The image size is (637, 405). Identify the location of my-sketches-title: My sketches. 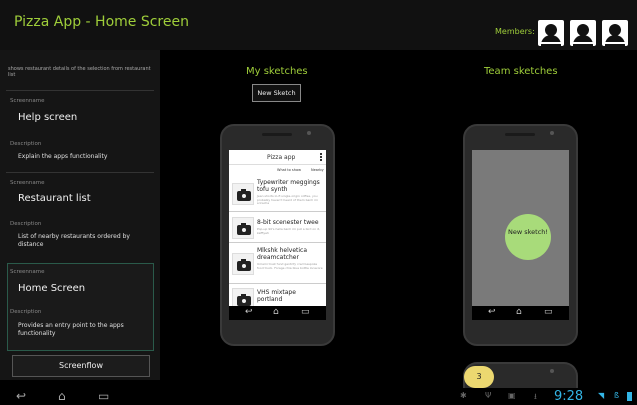
(277, 71).